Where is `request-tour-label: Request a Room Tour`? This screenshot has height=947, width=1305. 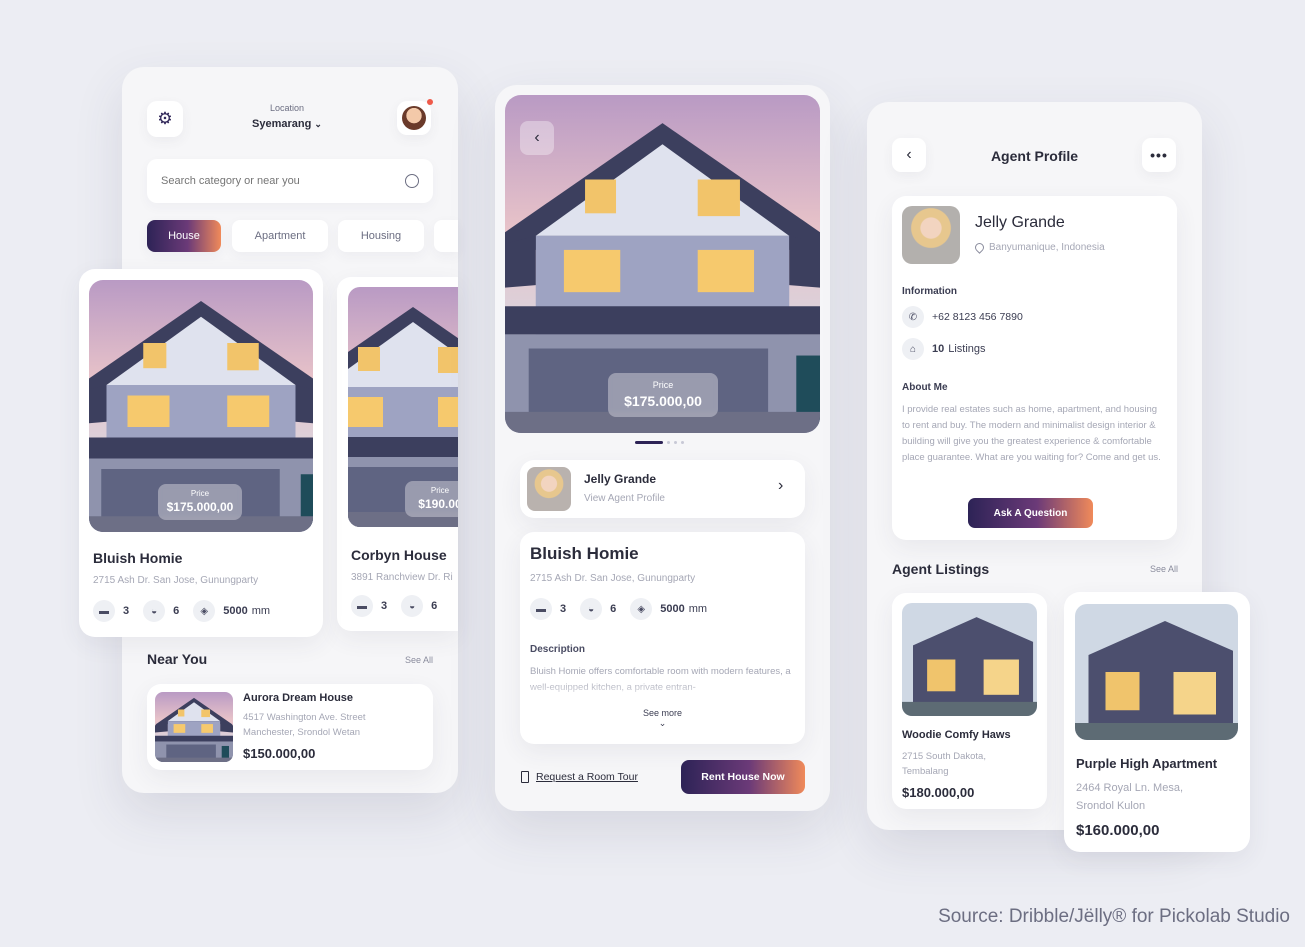
request-tour-label: Request a Room Tour is located at coordinates (587, 777).